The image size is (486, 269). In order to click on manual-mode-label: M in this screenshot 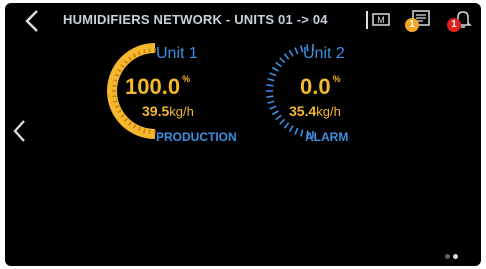, I will do `click(381, 20)`.